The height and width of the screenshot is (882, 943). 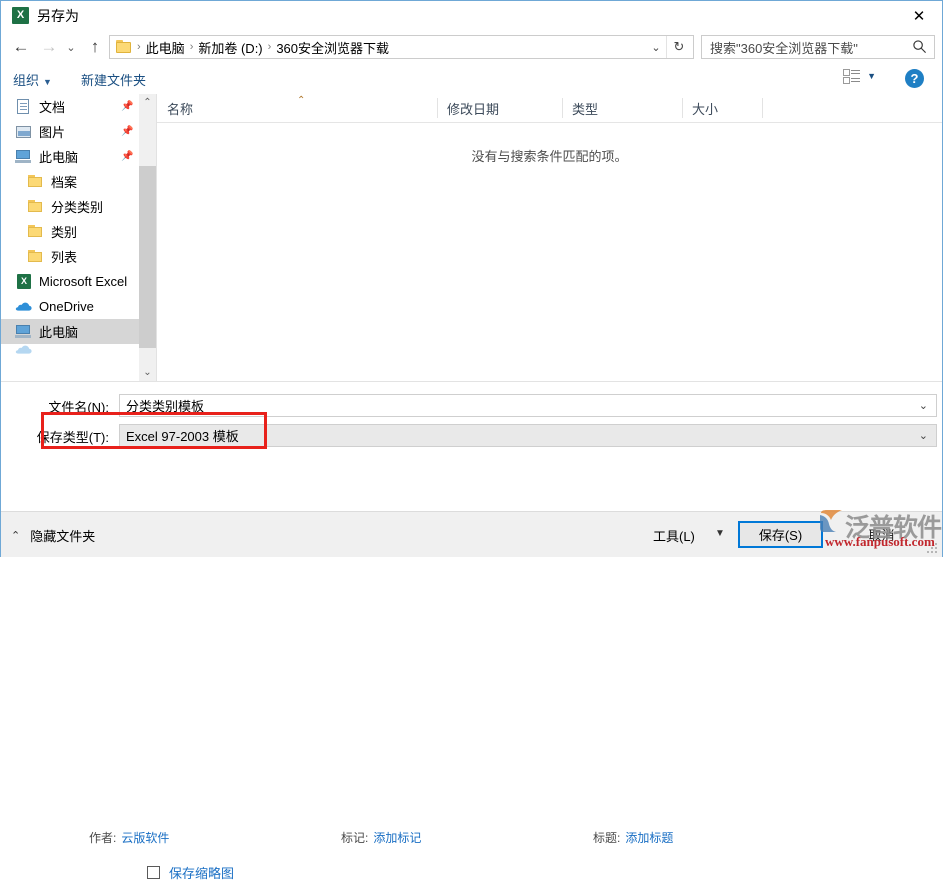 I want to click on save-thumbnail-label: 保存缩略图, so click(x=201, y=872).